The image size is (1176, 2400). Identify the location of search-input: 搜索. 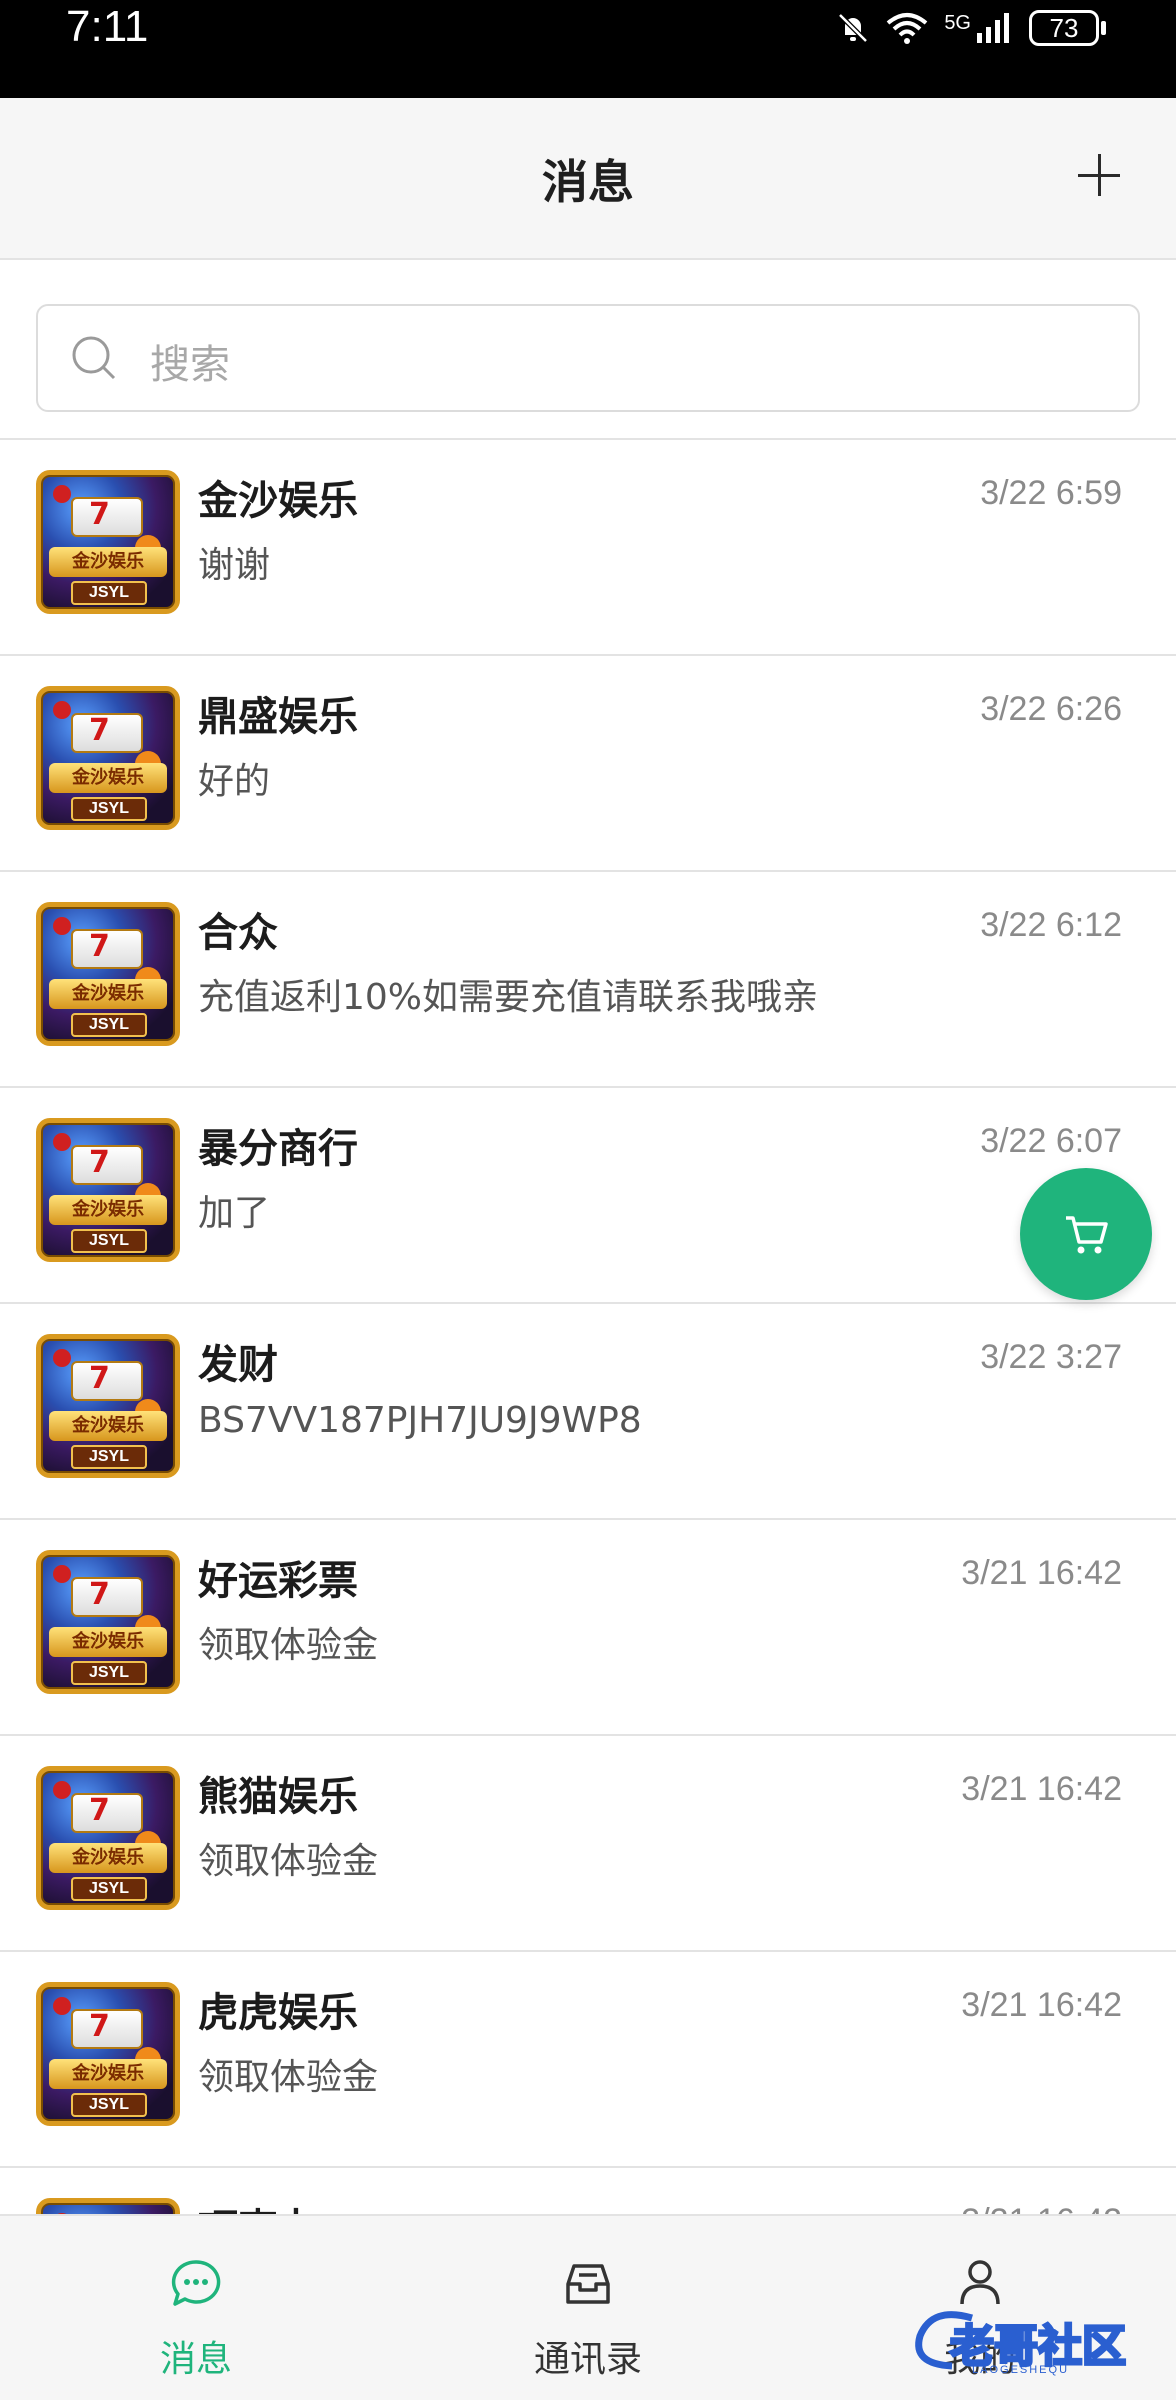
(588, 358).